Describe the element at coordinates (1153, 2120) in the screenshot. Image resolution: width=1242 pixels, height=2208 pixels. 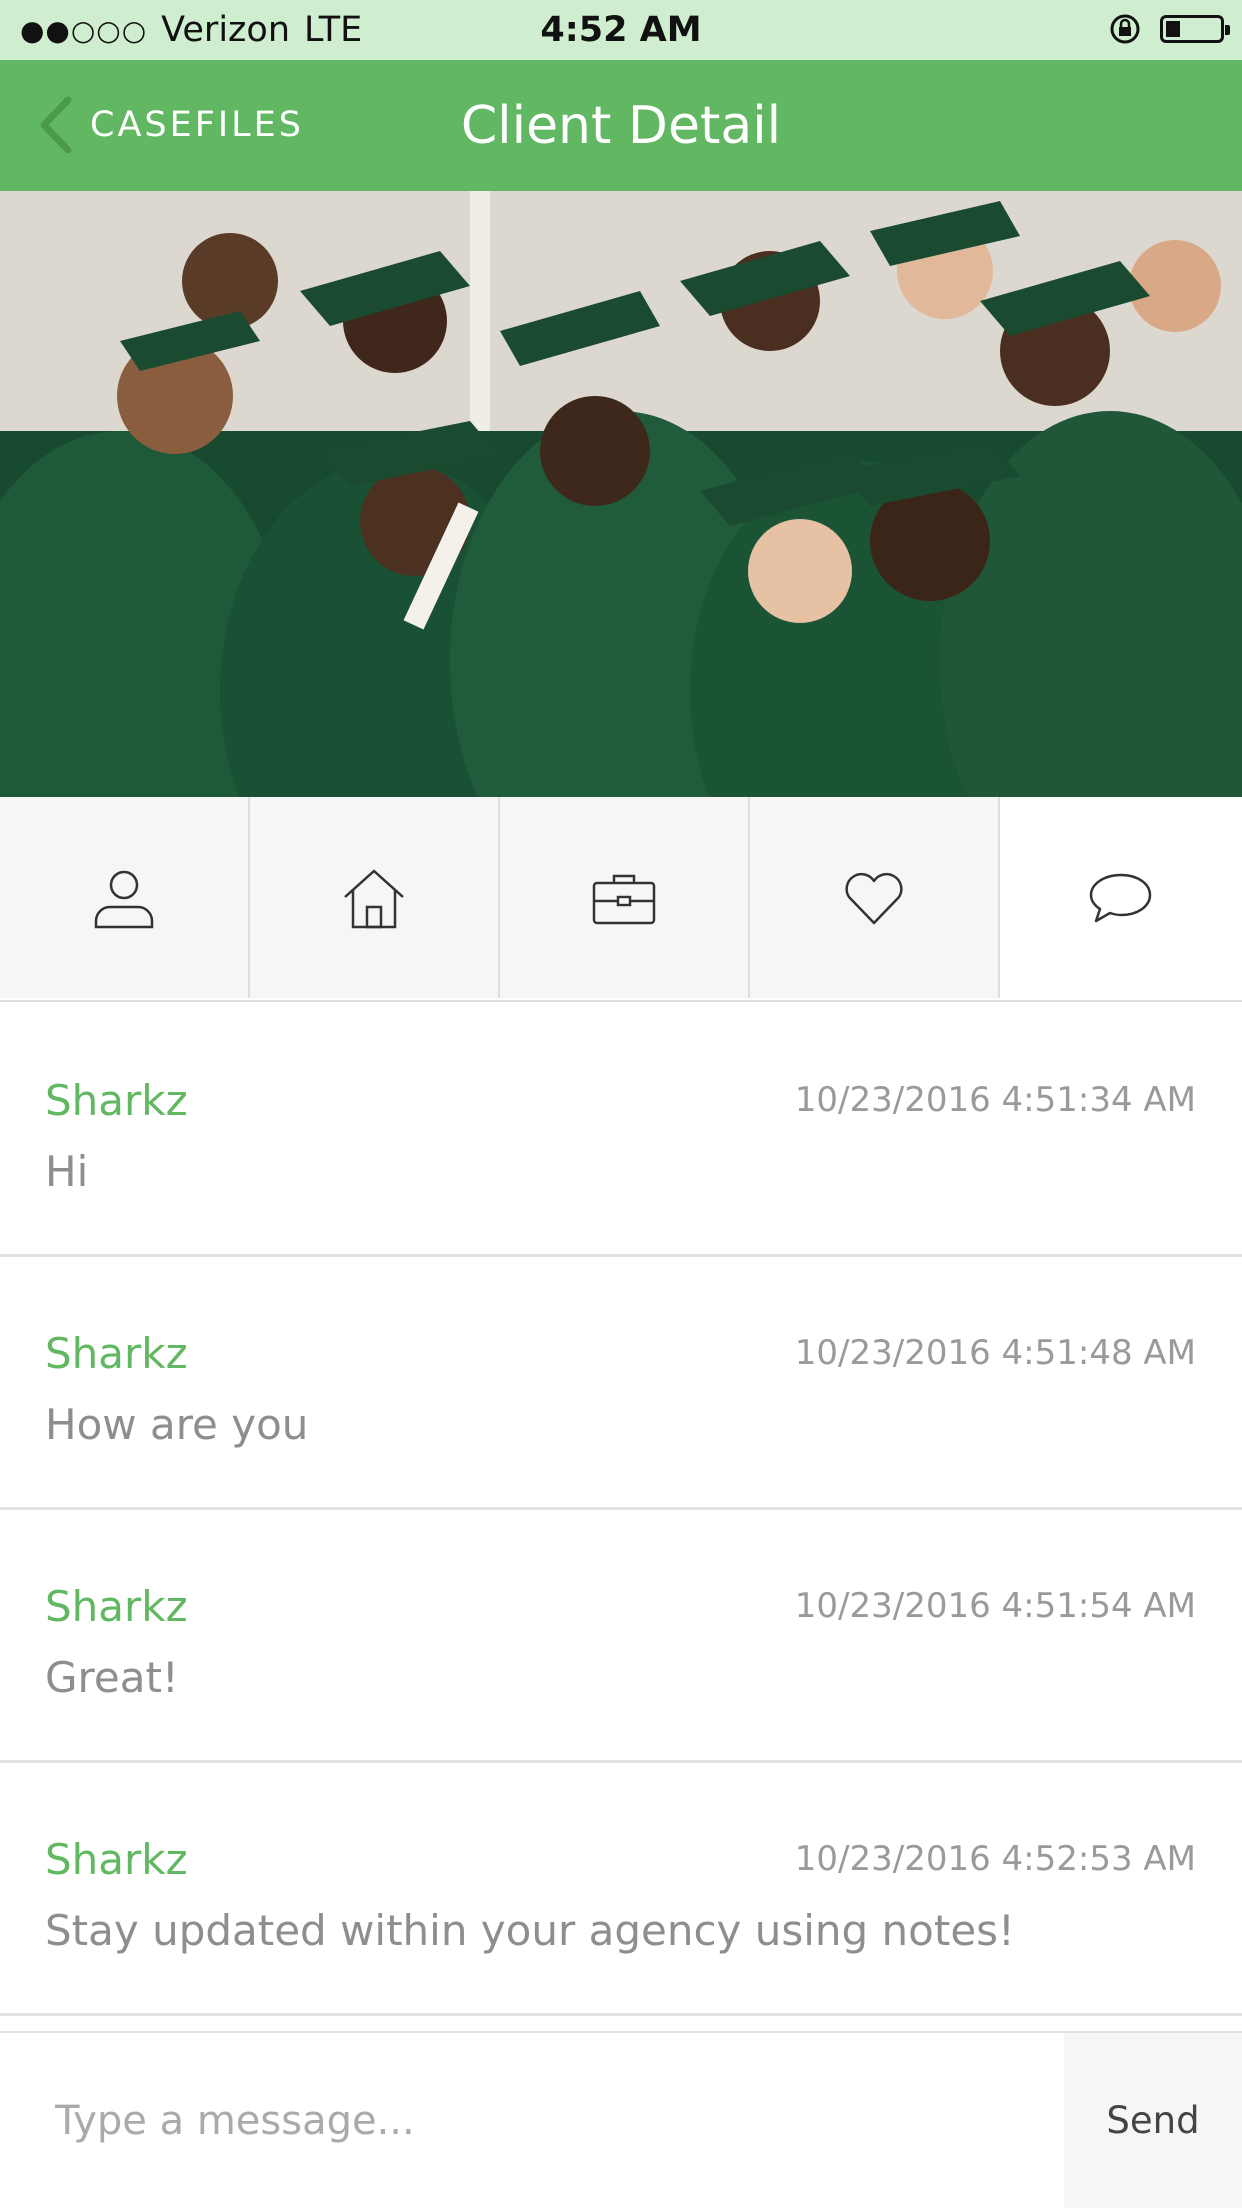
I see `send-button: Send` at that location.